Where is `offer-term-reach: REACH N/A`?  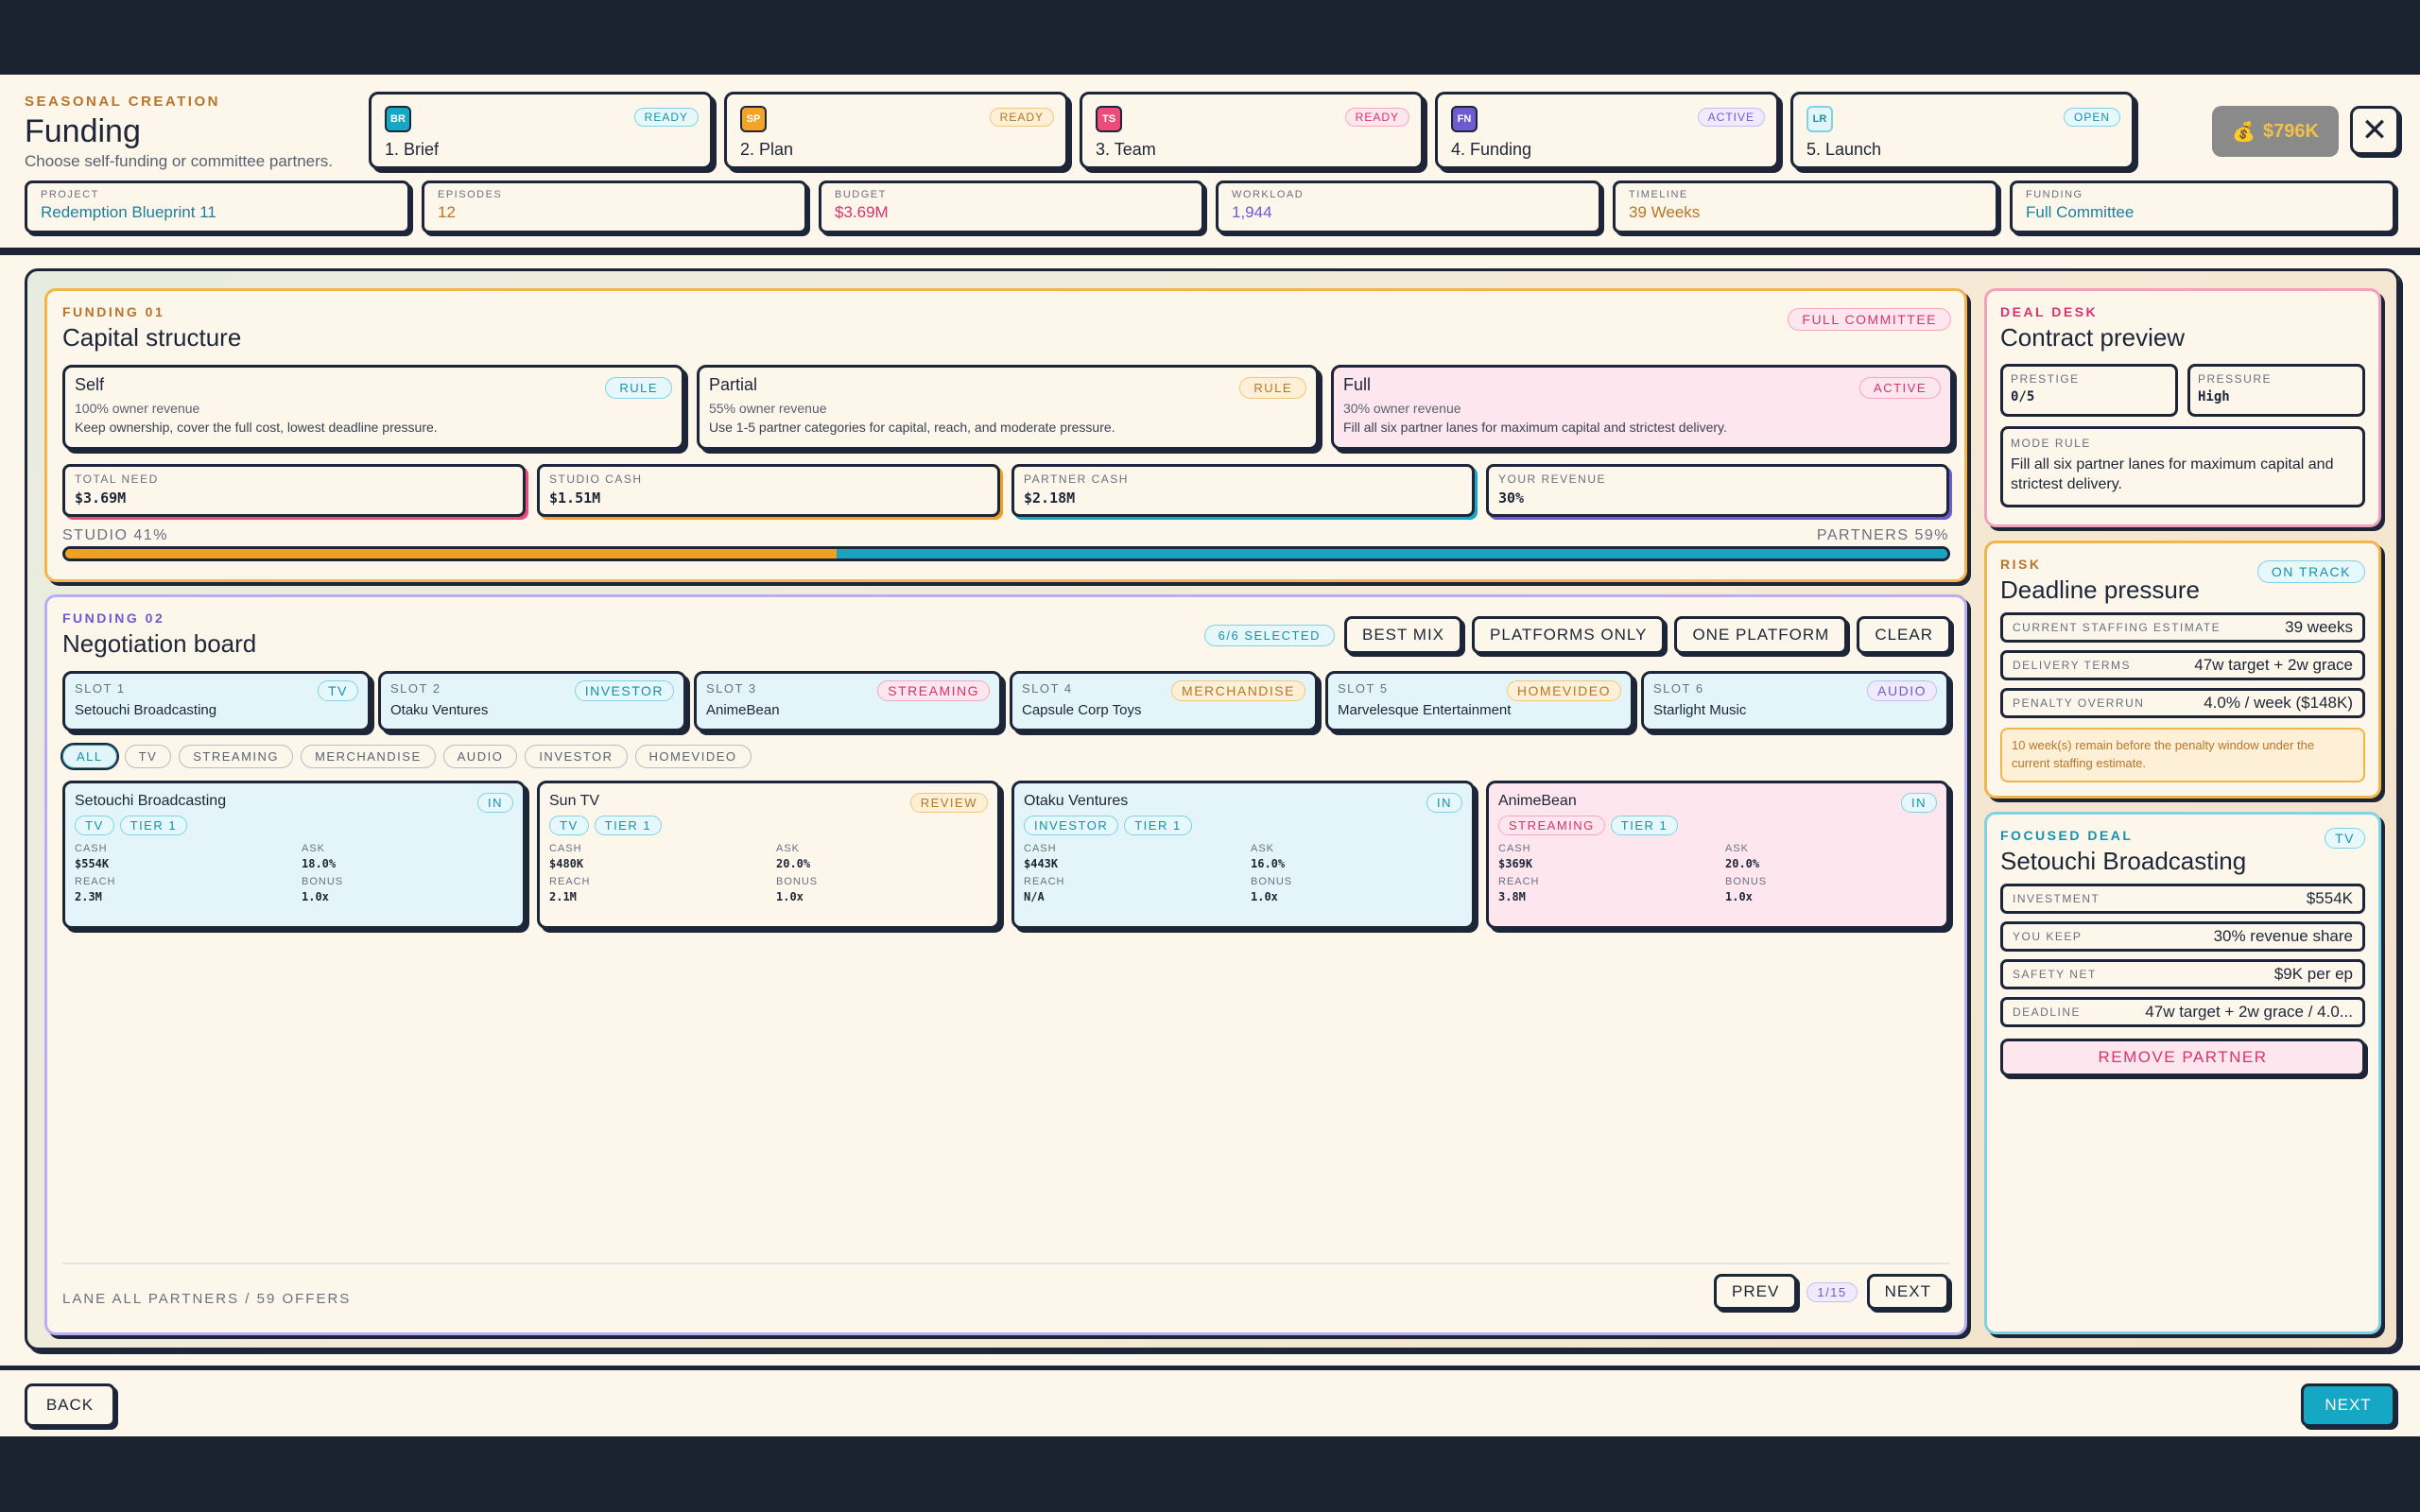
offer-term-reach: REACH N/A is located at coordinates (1137, 889).